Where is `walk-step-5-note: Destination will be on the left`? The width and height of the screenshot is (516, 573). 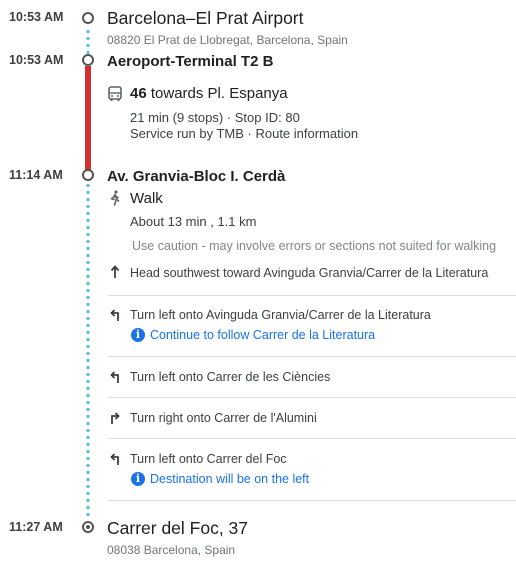 walk-step-5-note: Destination will be on the left is located at coordinates (229, 479).